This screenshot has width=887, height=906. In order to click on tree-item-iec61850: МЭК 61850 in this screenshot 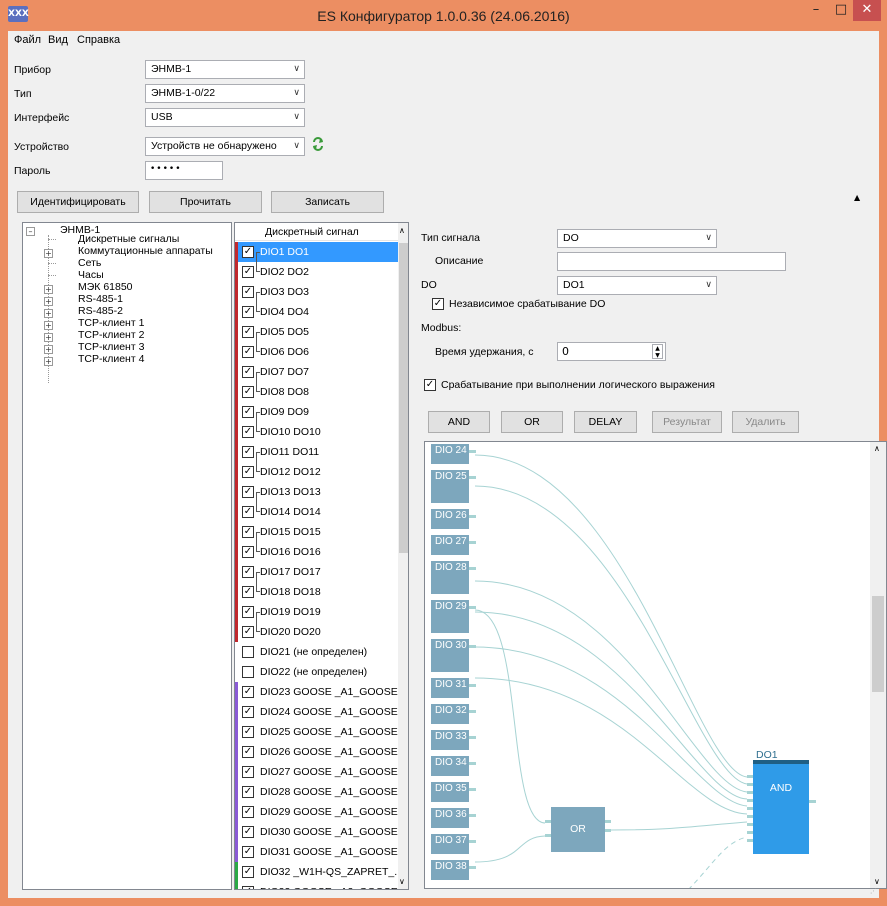, I will do `click(105, 287)`.